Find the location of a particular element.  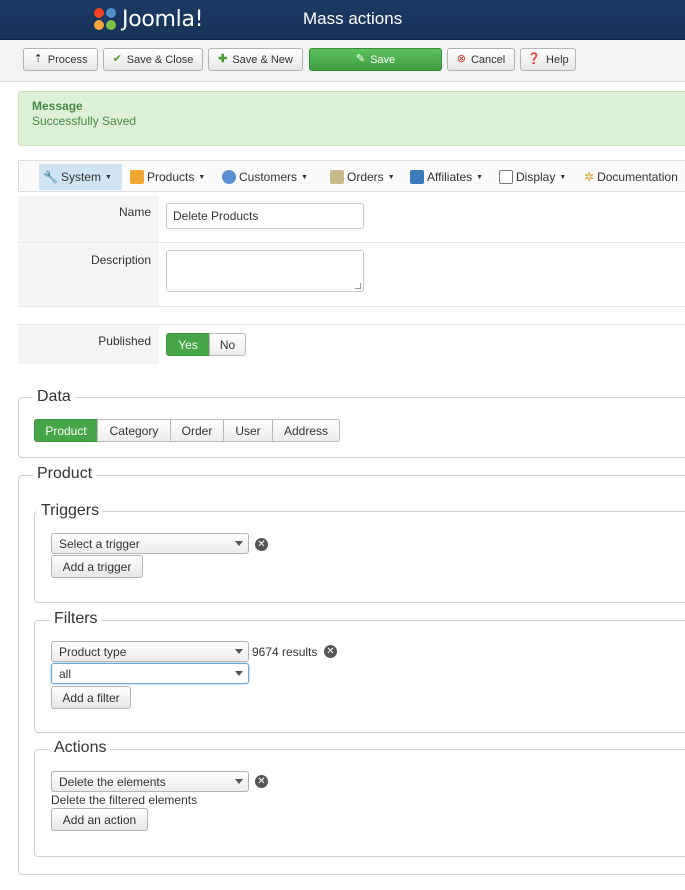

action-select: Delete the elements is located at coordinates (150, 781).